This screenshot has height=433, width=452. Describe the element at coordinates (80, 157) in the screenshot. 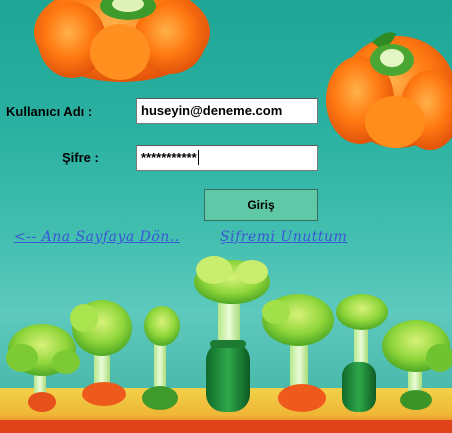

I see `password-label: Şifre :` at that location.